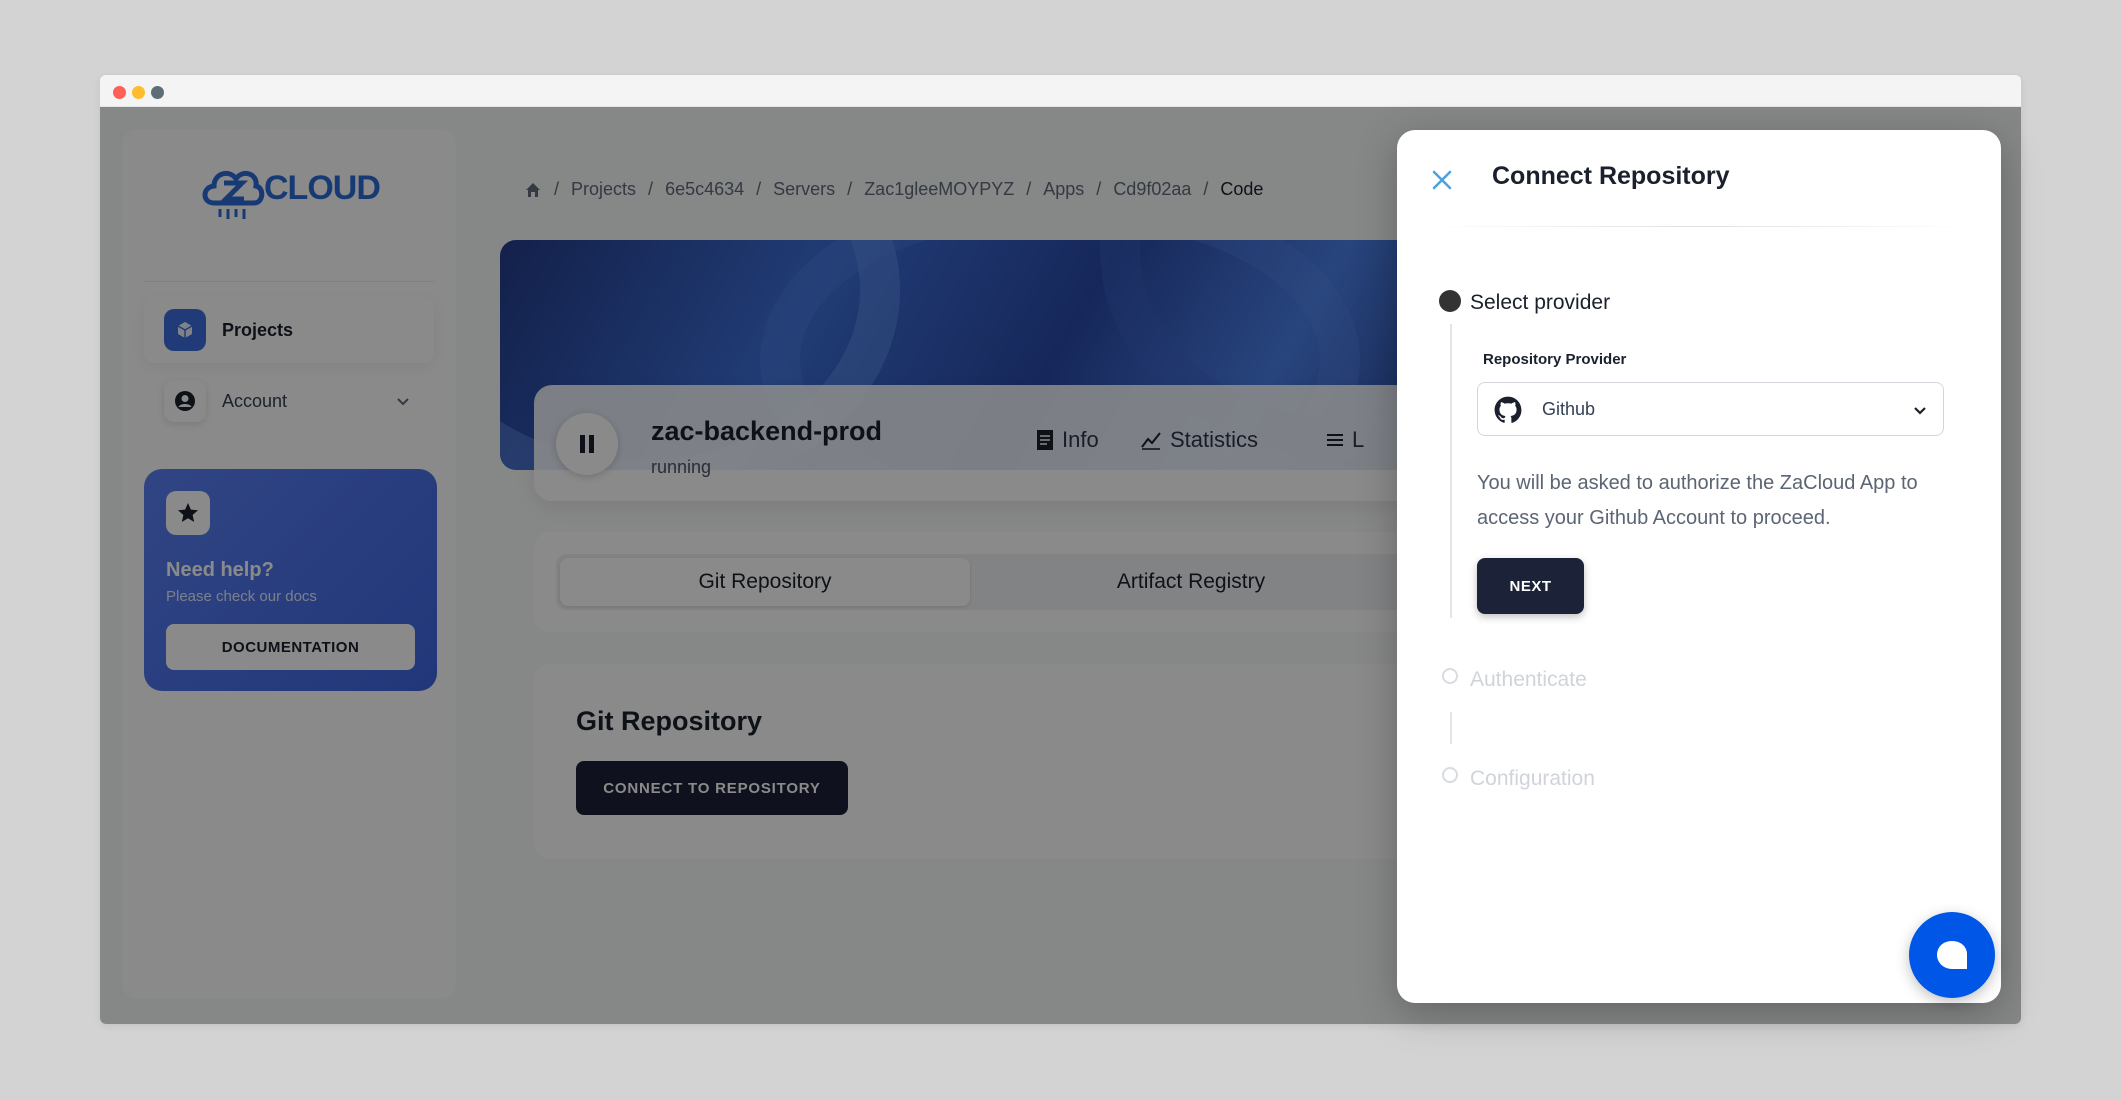 Image resolution: width=2121 pixels, height=1100 pixels. Describe the element at coordinates (157, 92) in the screenshot. I see `maximize-window-dot` at that location.